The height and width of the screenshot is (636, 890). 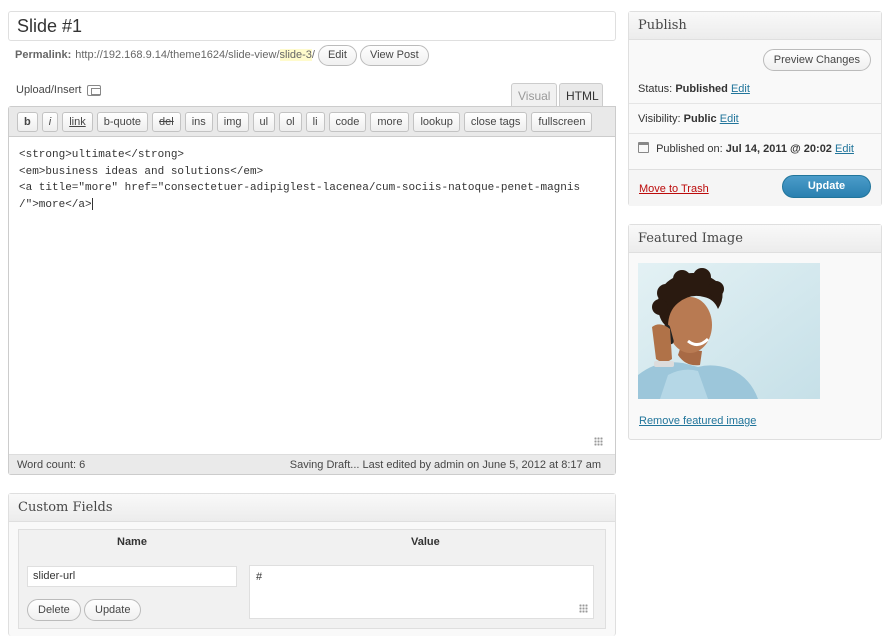 What do you see at coordinates (697, 421) in the screenshot?
I see `remove-featured-image-link: Remove featured image` at bounding box center [697, 421].